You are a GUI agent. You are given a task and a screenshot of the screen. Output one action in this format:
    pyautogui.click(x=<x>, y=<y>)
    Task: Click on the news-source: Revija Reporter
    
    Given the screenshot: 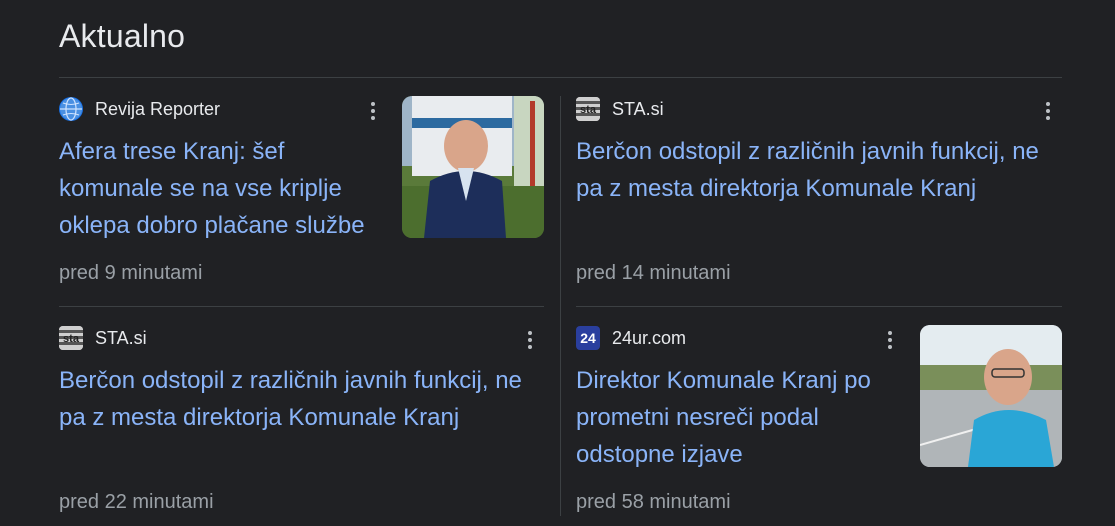 What is the action you would take?
    pyautogui.click(x=139, y=109)
    